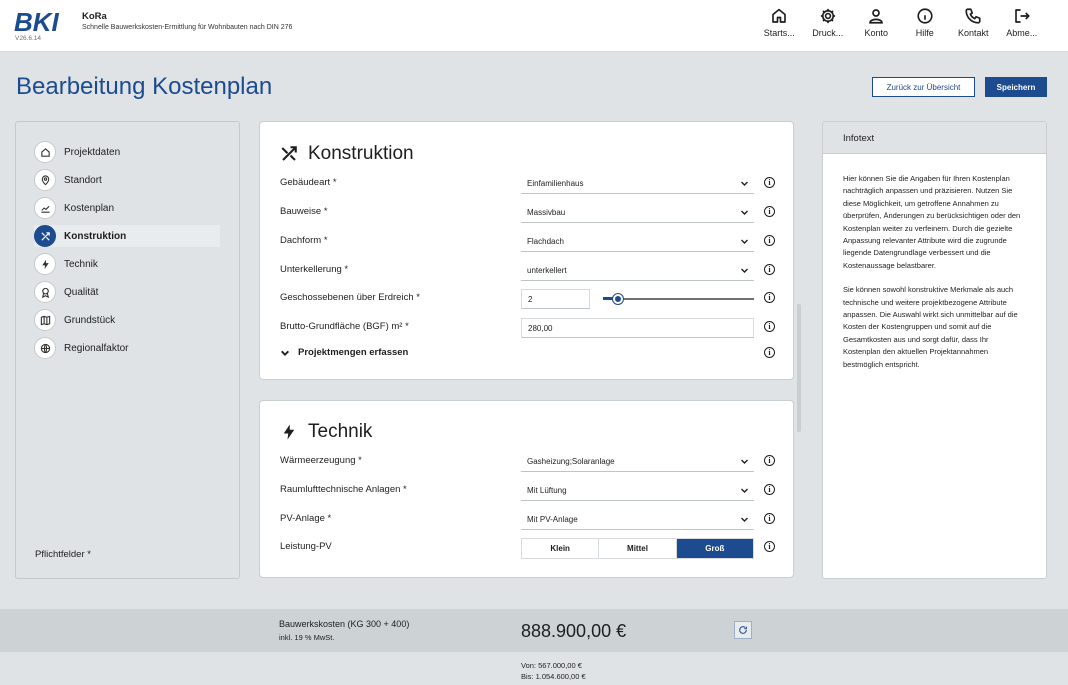  What do you see at coordinates (127, 236) in the screenshot?
I see `sidebar-item-konstruktion: Konstruktion` at bounding box center [127, 236].